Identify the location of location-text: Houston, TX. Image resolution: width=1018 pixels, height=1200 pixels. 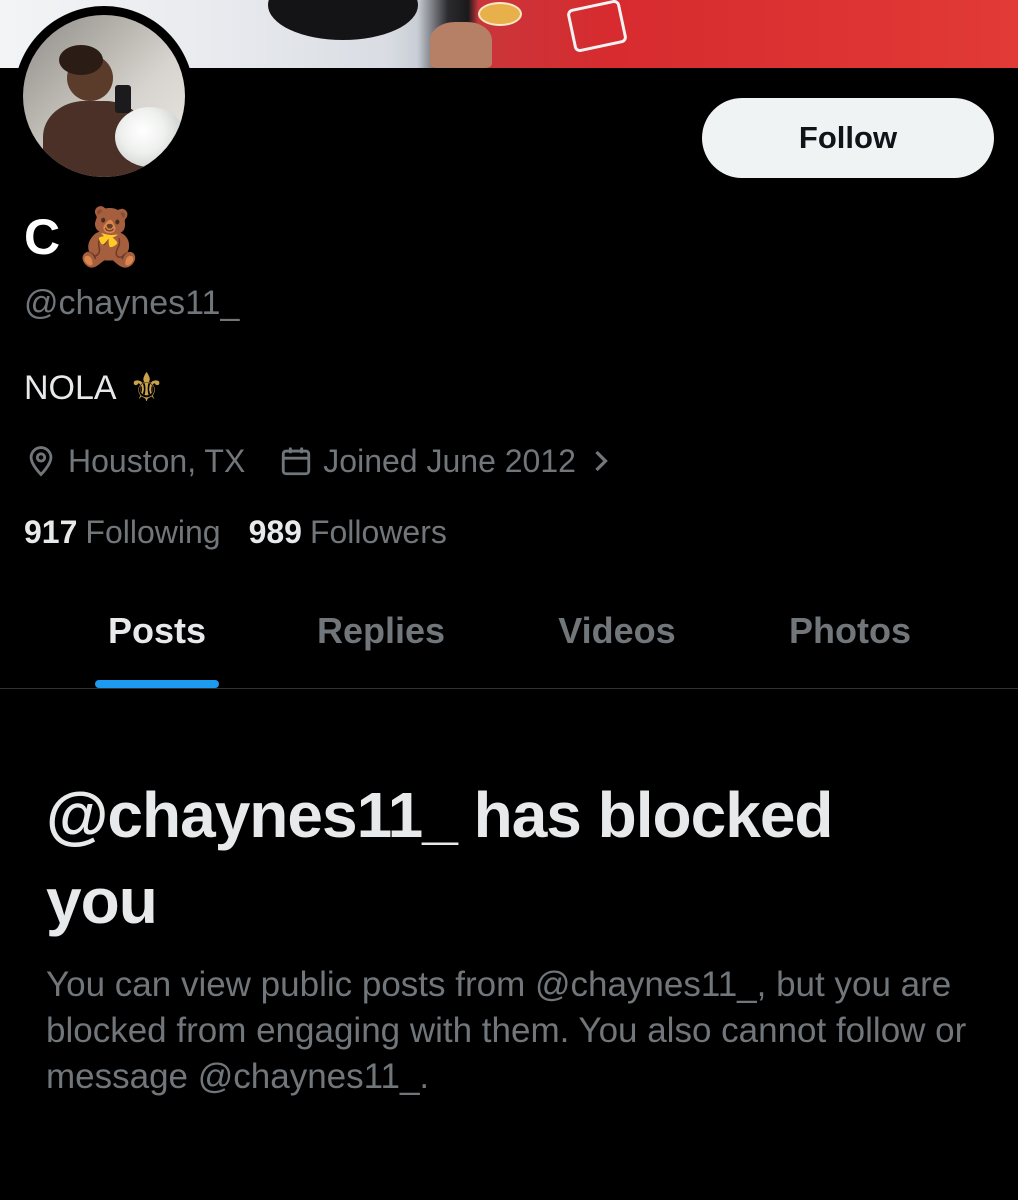
(157, 460).